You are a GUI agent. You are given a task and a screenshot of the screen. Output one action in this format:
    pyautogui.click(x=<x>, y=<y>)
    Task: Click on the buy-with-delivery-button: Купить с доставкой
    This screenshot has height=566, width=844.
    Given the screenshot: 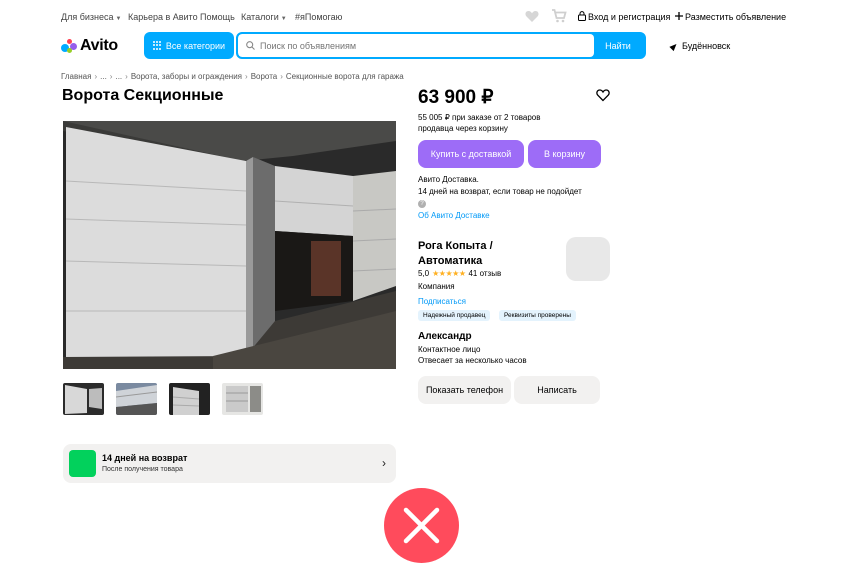 What is the action you would take?
    pyautogui.click(x=471, y=154)
    